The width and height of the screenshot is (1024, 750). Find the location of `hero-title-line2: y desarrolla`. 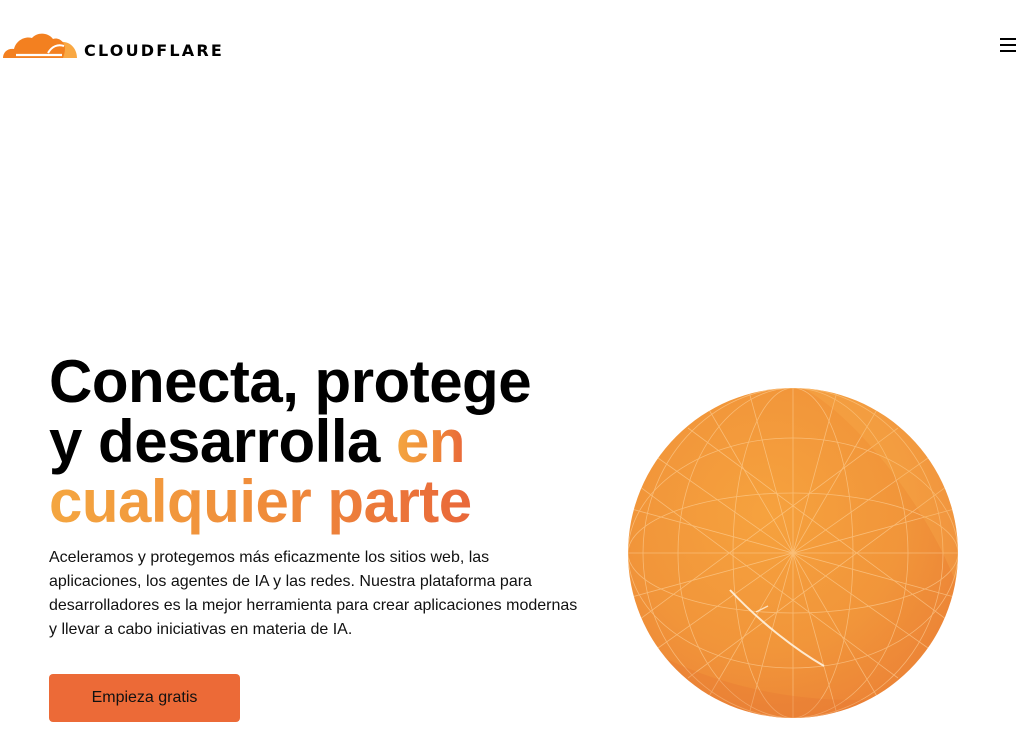

hero-title-line2: y desarrolla is located at coordinates (223, 441).